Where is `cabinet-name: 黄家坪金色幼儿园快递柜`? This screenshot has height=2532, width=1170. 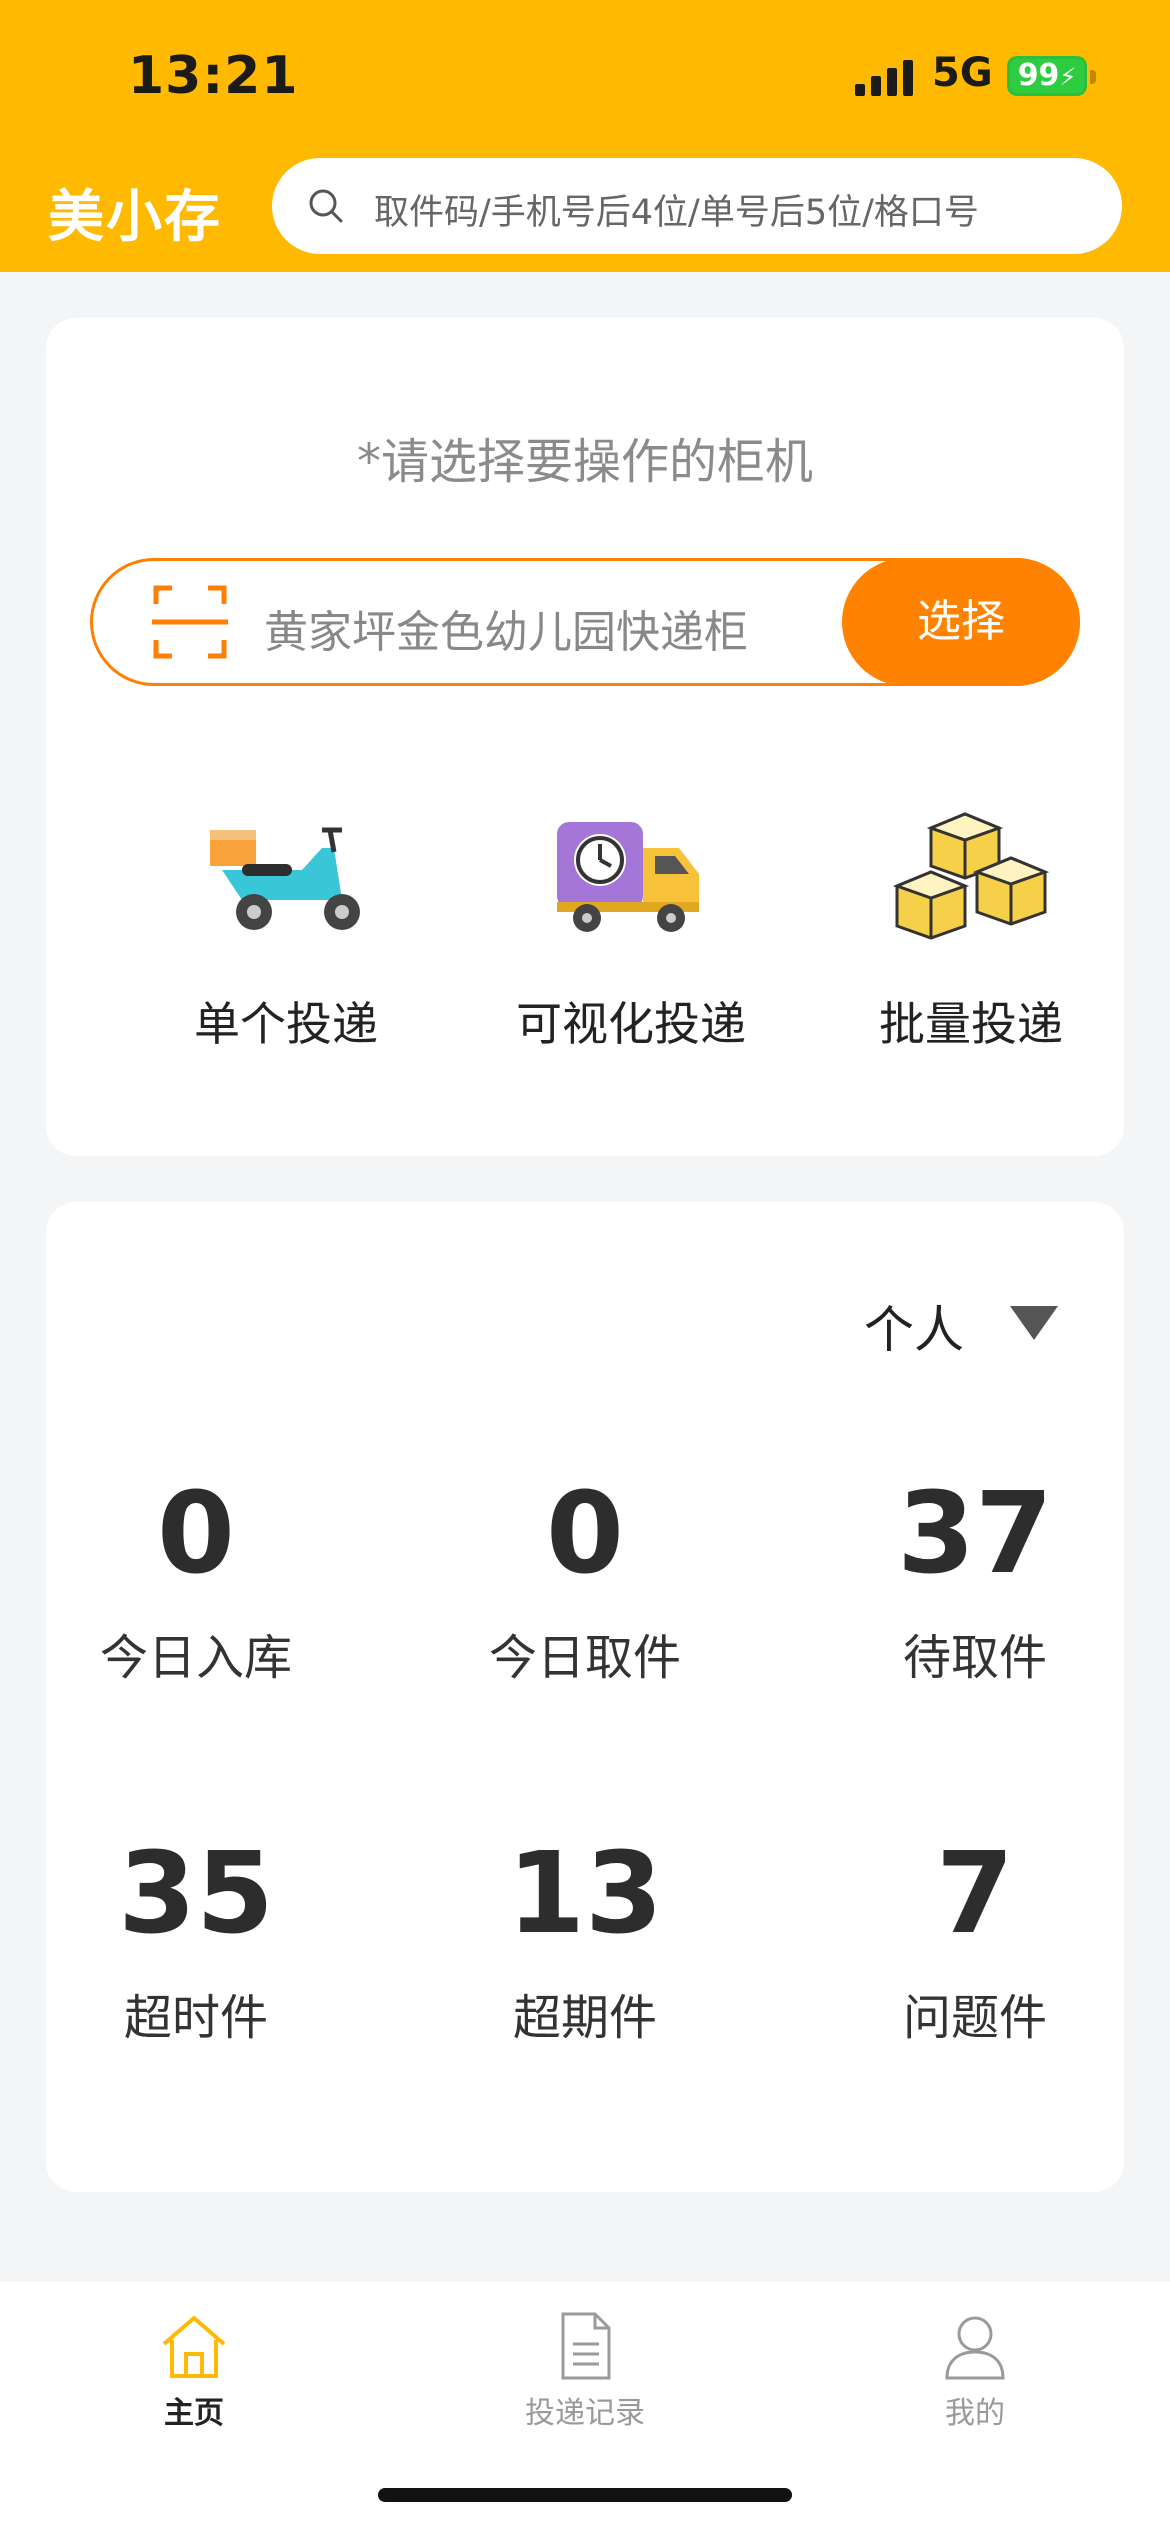 cabinet-name: 黄家坪金色幼儿园快递柜 is located at coordinates (506, 632).